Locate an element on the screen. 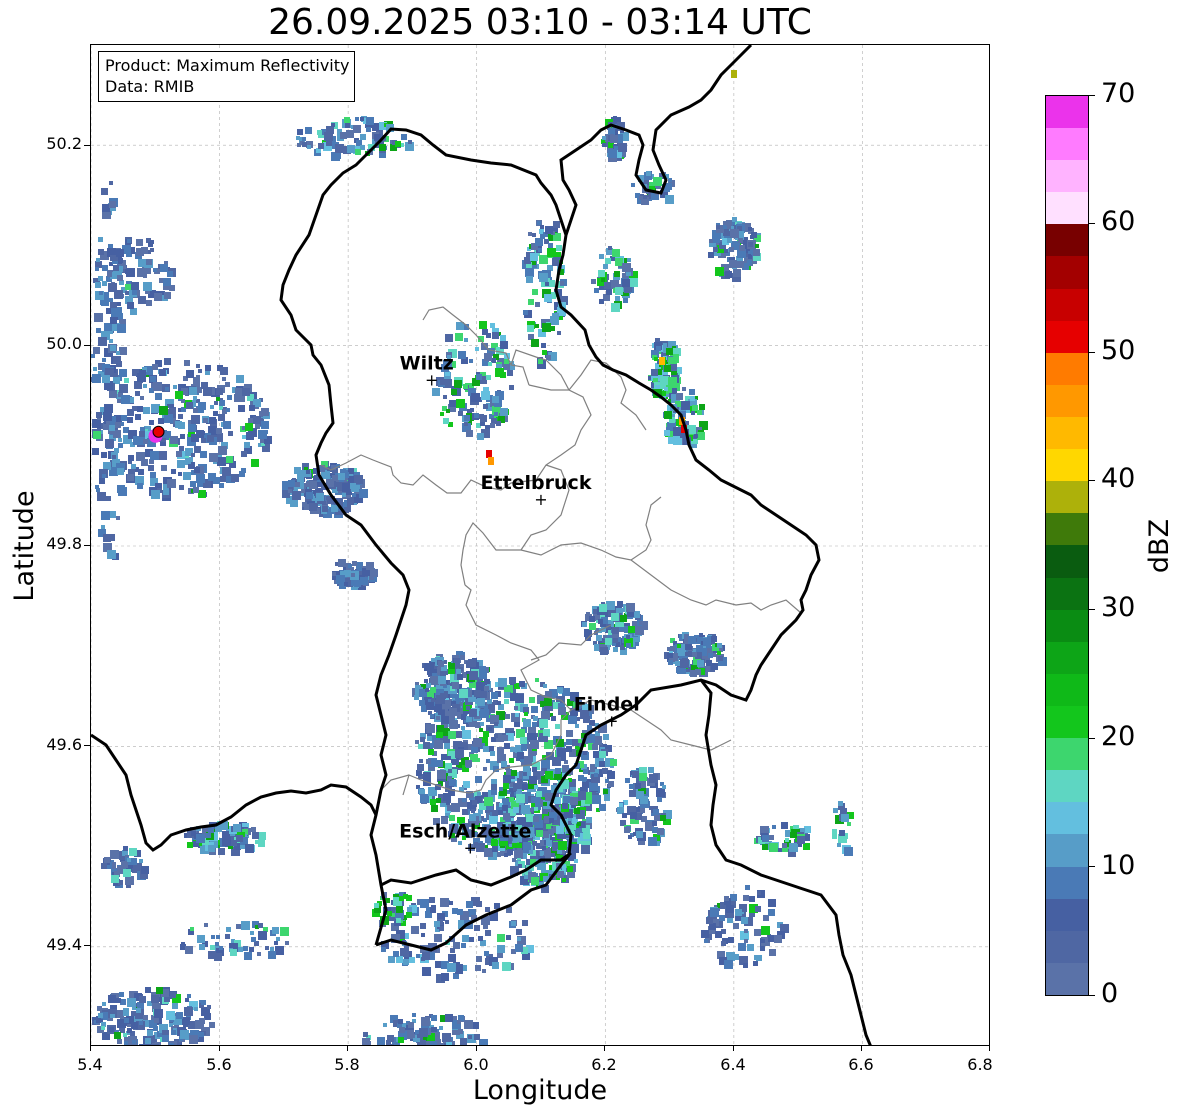  colorbar-tick-label: 40 is located at coordinates (1118, 478).